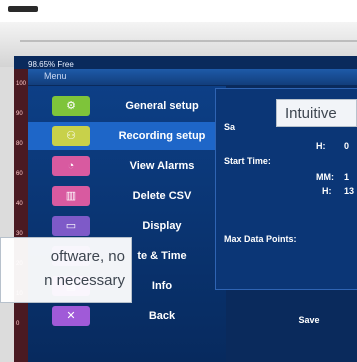  What do you see at coordinates (178, 11) in the screenshot?
I see `top-bezel` at bounding box center [178, 11].